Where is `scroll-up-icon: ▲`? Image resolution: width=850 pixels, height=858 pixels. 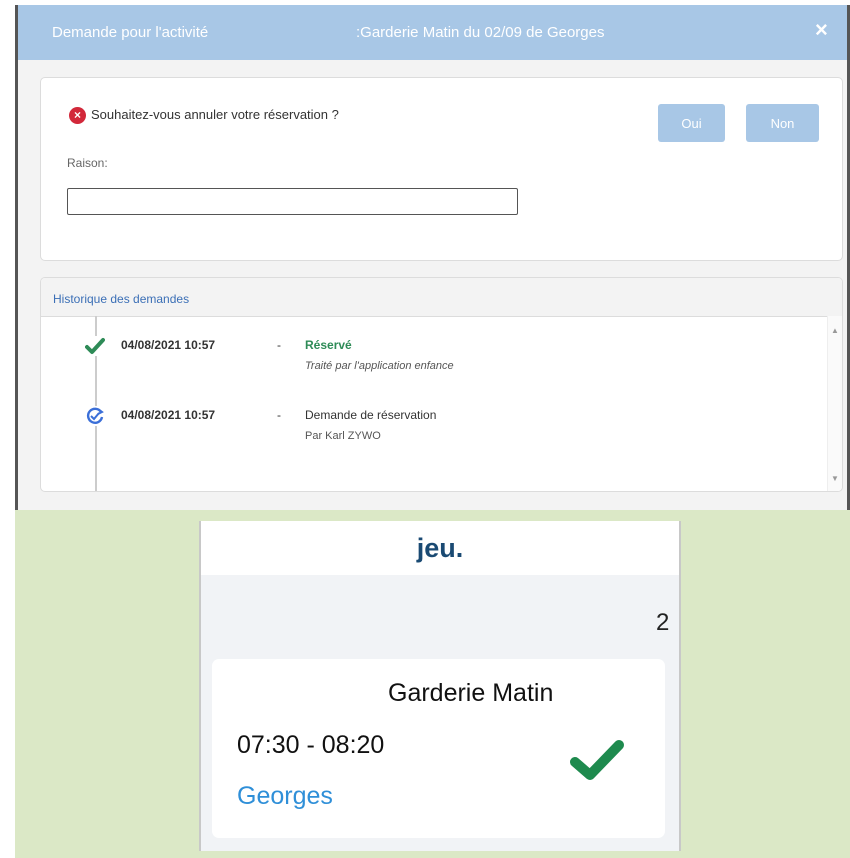
scroll-up-icon: ▲ is located at coordinates (835, 330).